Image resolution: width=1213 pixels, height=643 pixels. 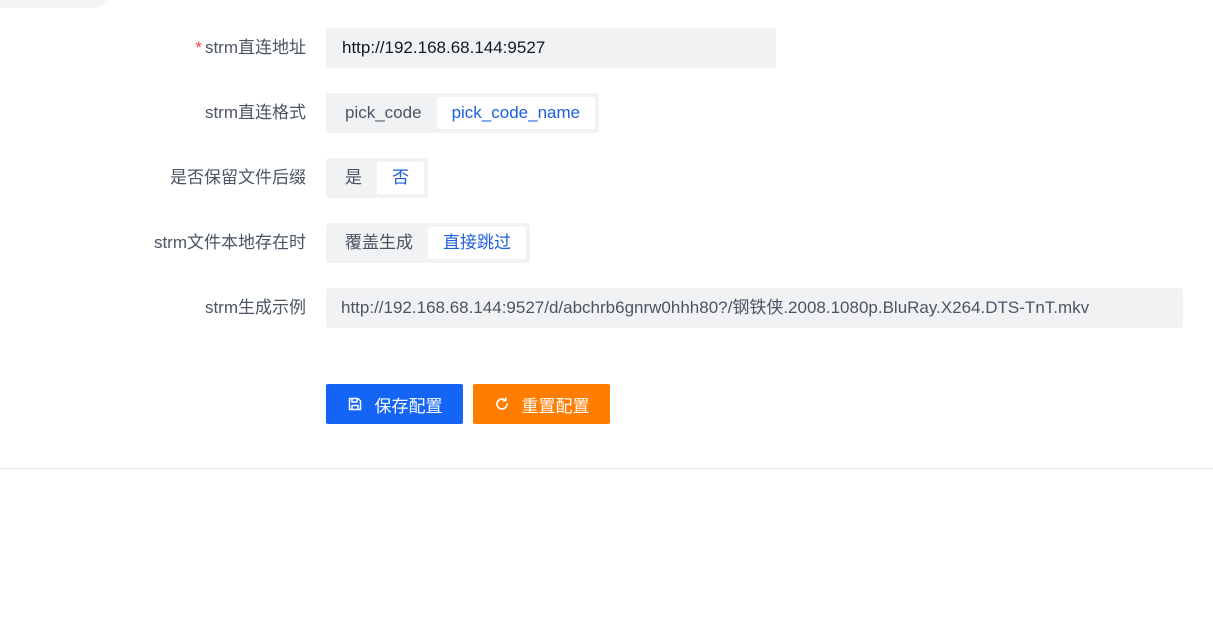 What do you see at coordinates (555, 406) in the screenshot?
I see `reset-config-label: 重置配置` at bounding box center [555, 406].